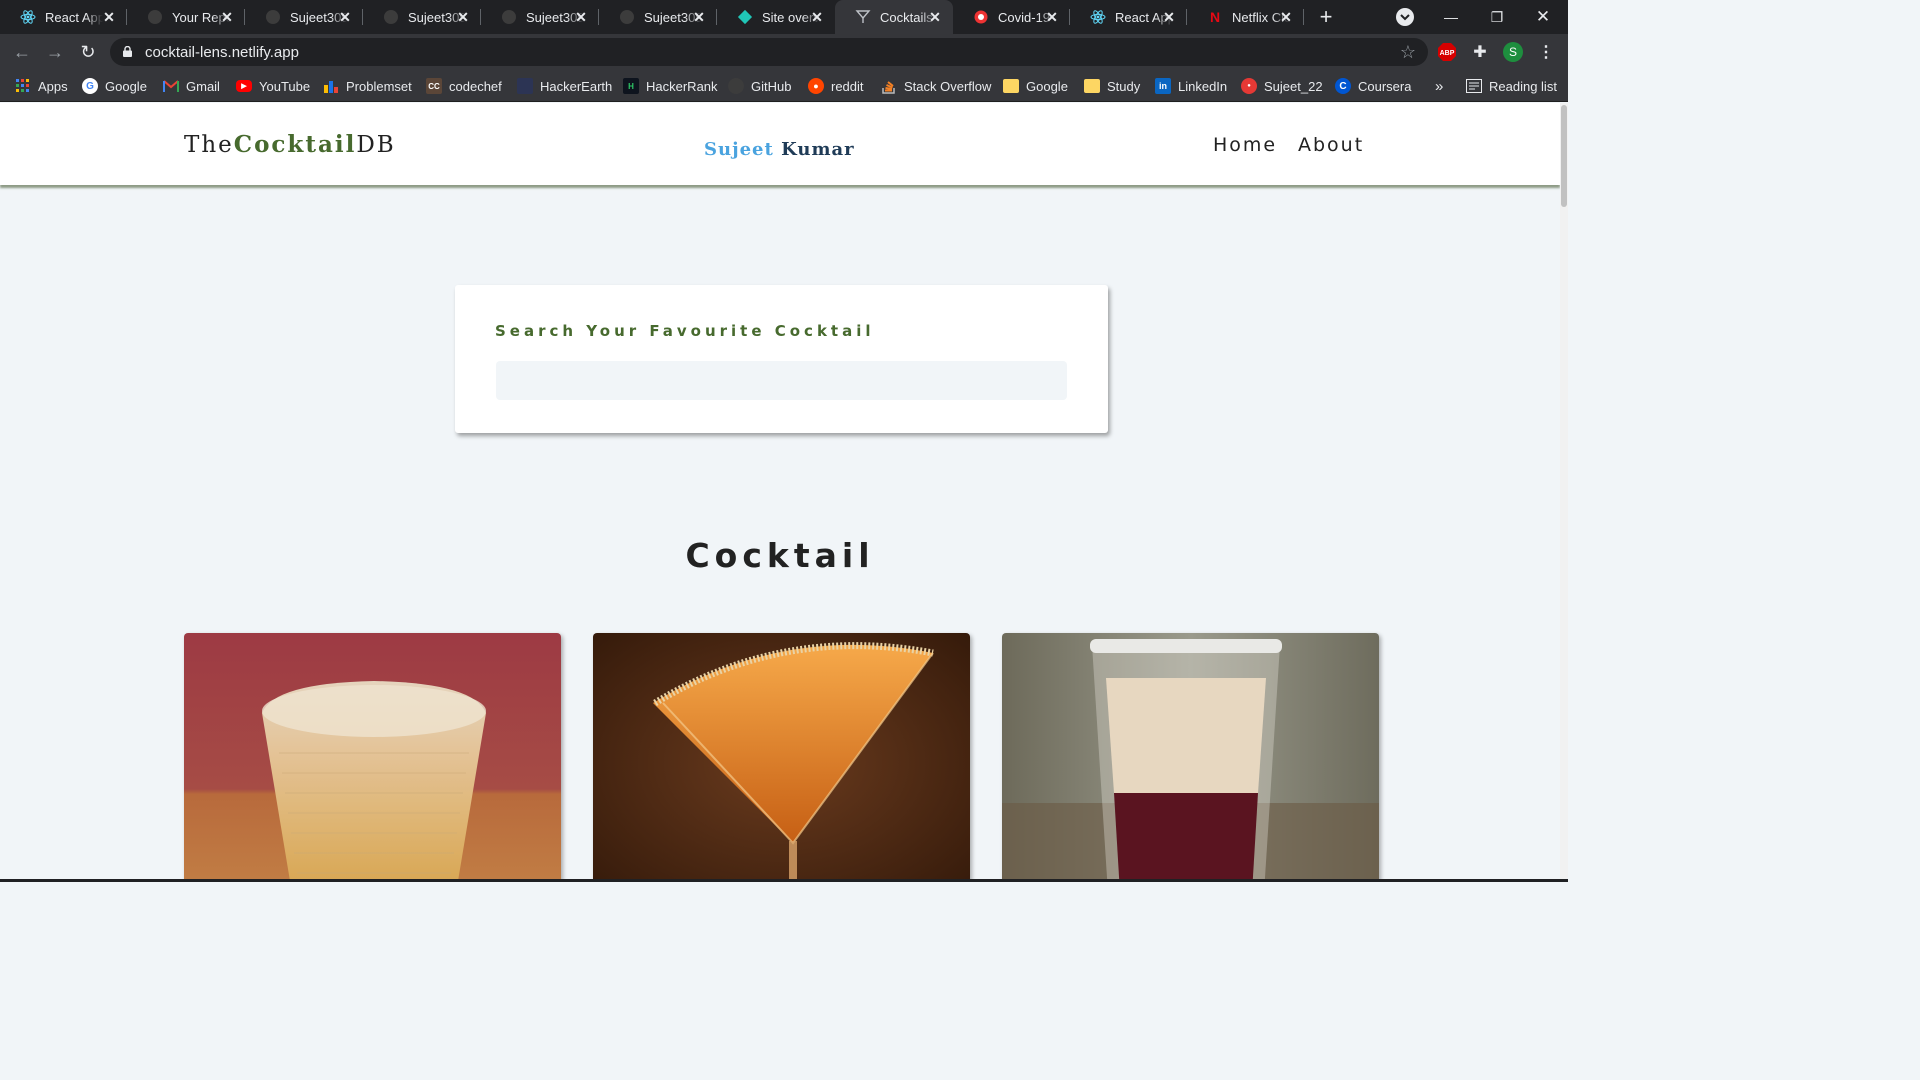  I want to click on tab-sujeet-1: Sujeet309 ✕, so click(304, 17).